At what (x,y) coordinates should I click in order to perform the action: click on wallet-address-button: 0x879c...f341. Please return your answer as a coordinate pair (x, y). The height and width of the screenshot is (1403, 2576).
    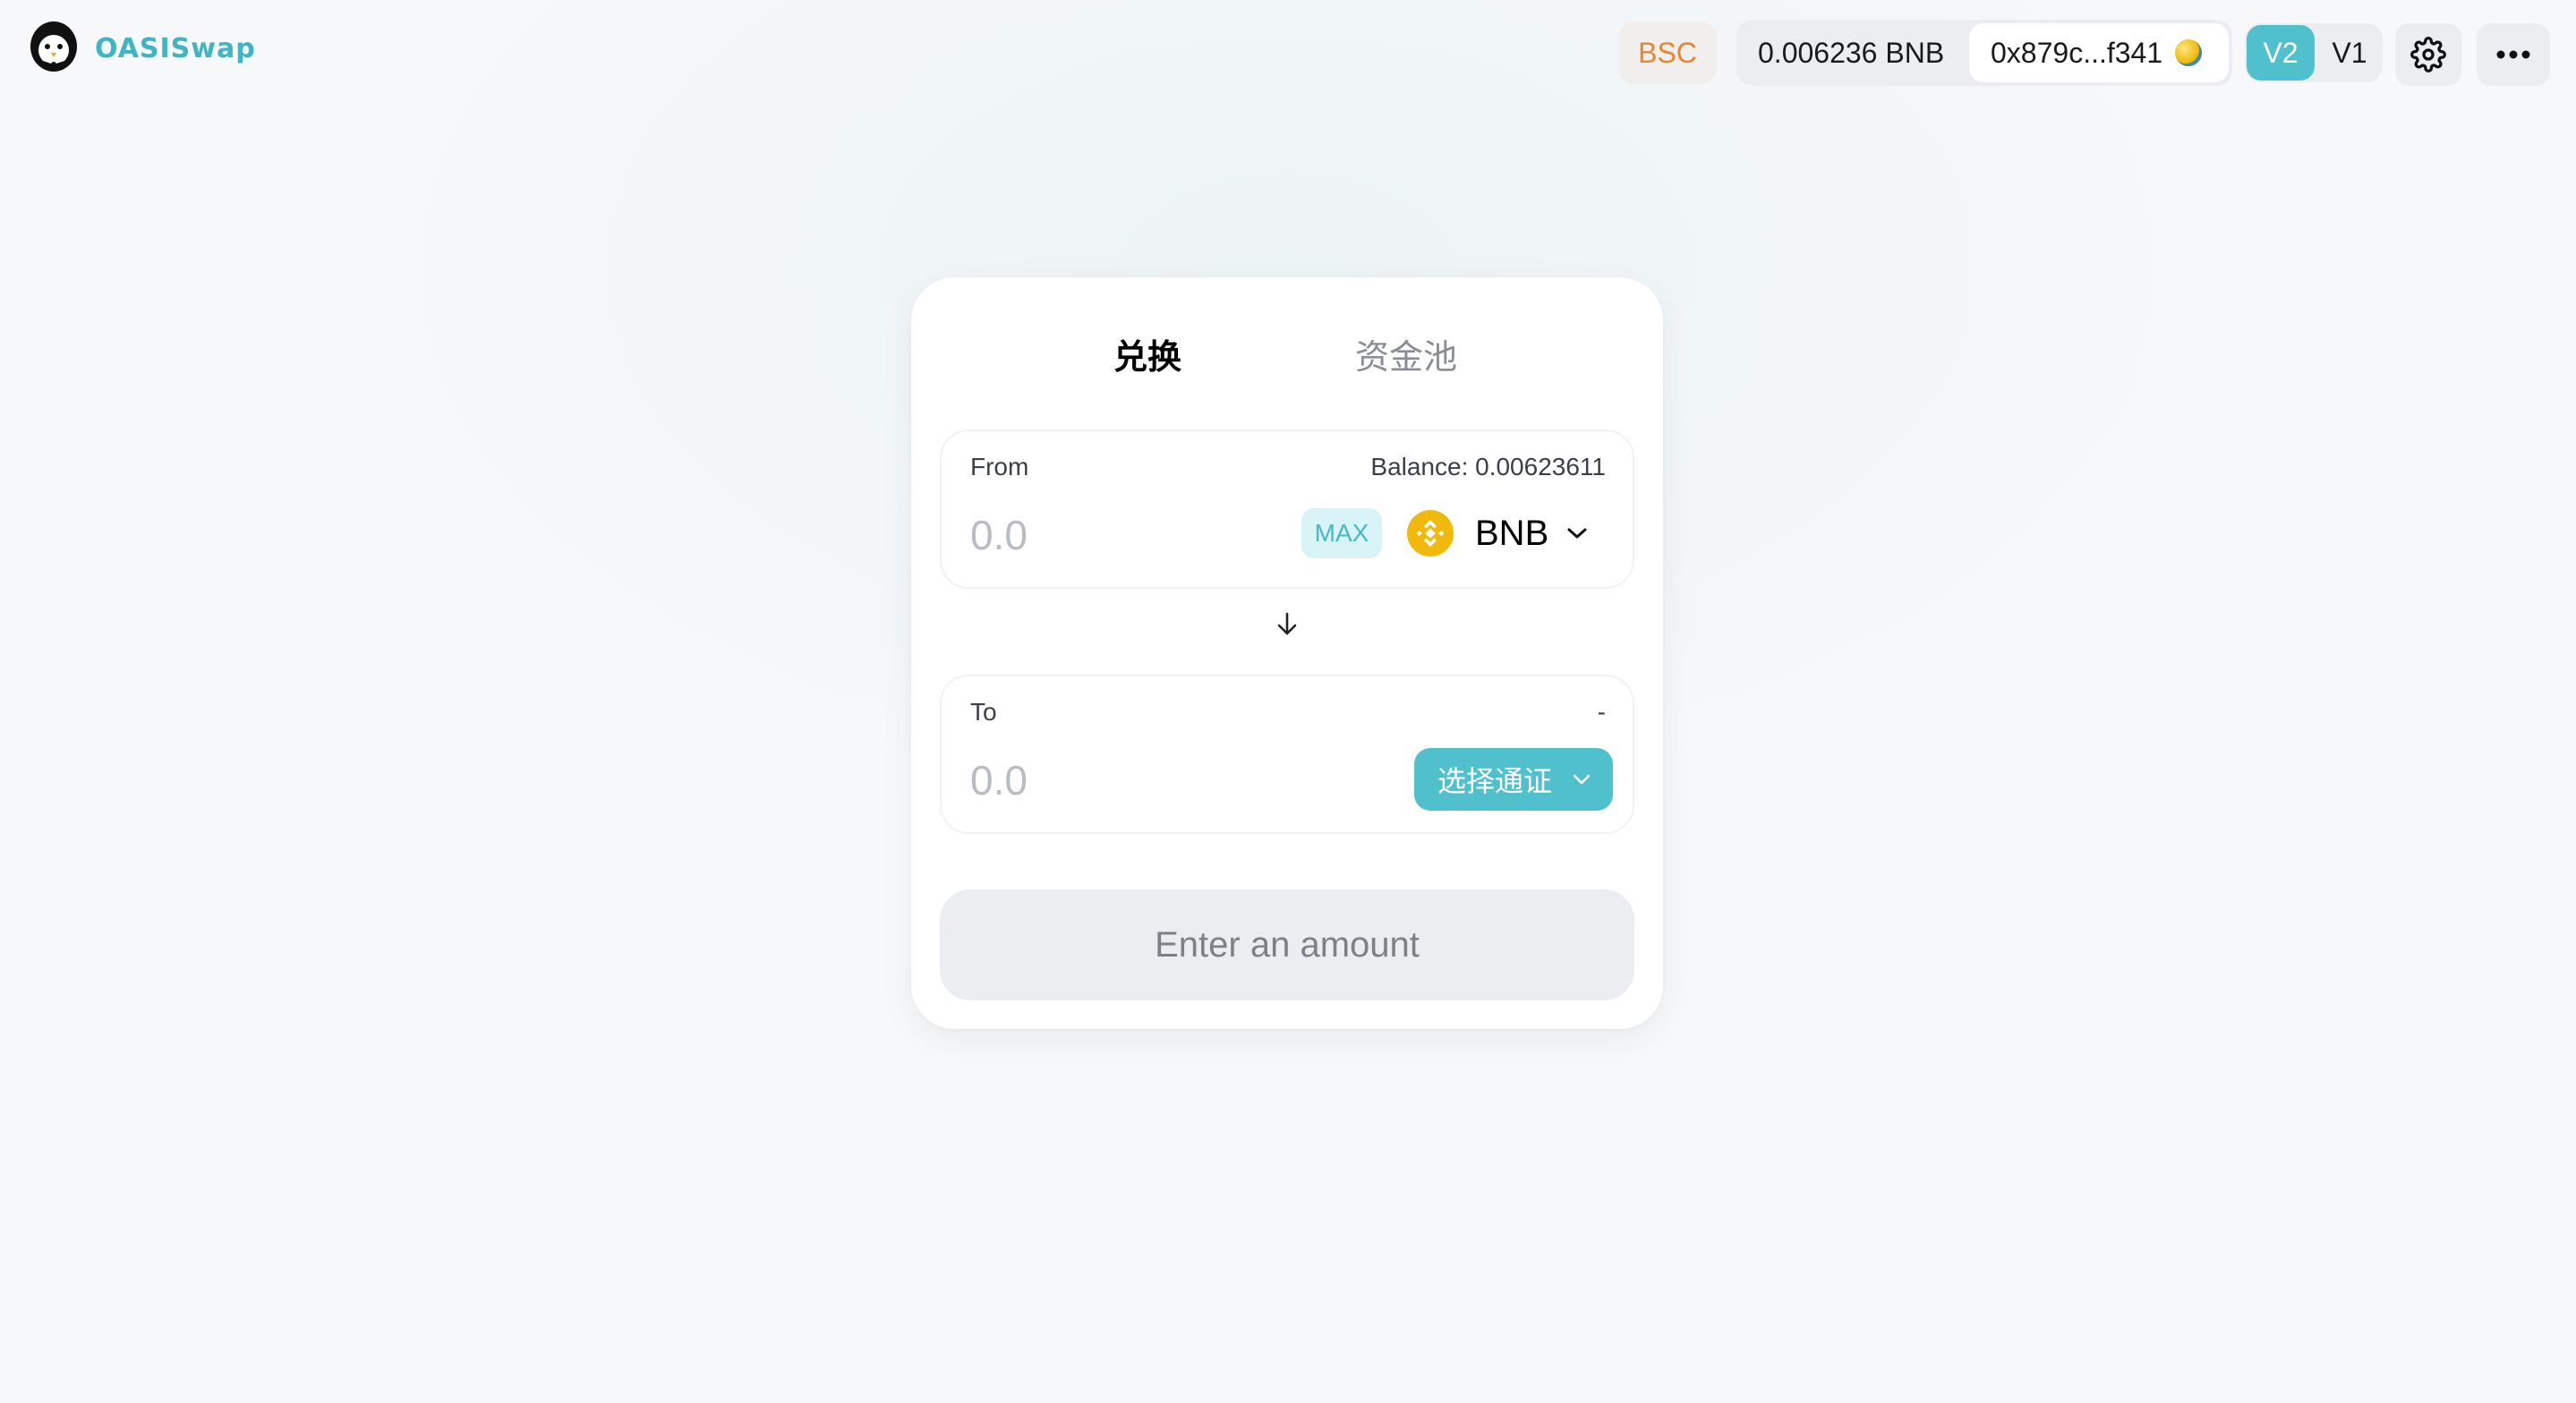
    Looking at the image, I should click on (2099, 52).